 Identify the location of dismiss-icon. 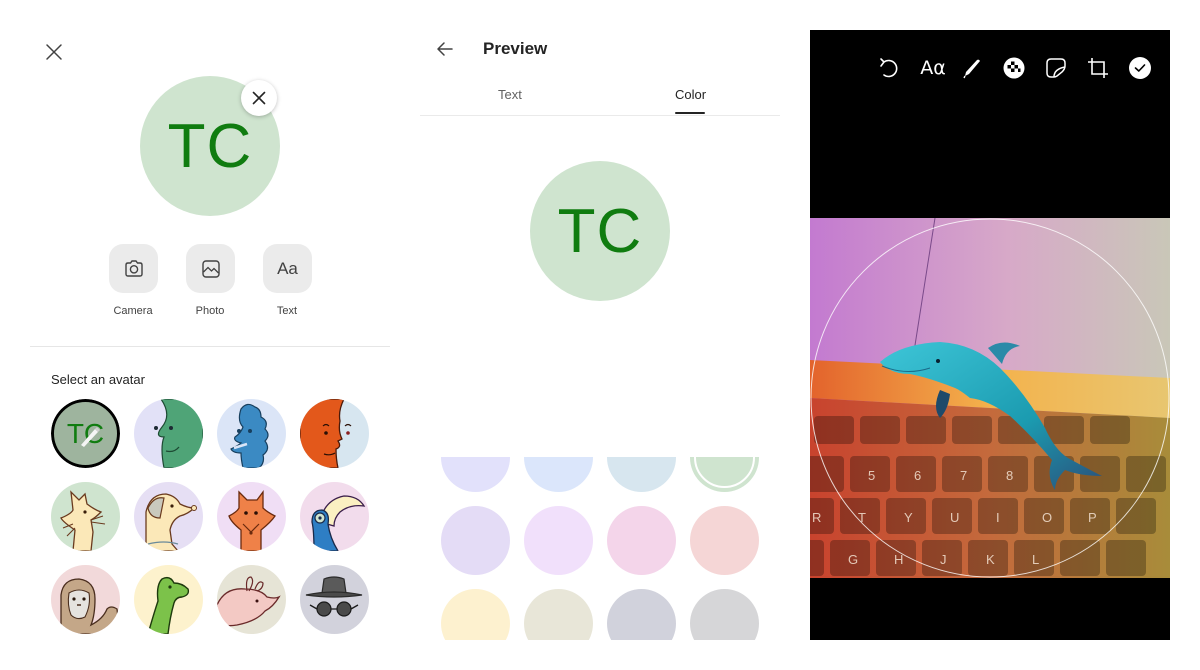
(259, 98).